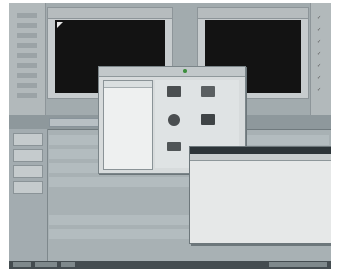 This screenshot has height=277, width=340. I want to click on track-controls, so click(28, 197).